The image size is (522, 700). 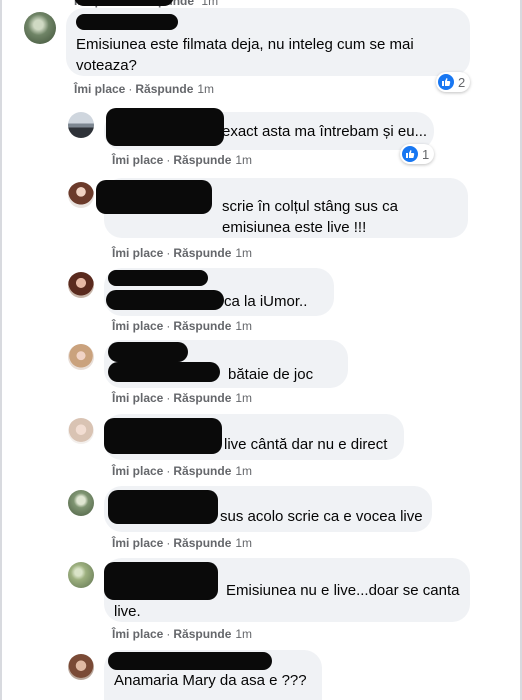 I want to click on comment-text: Anamaria Mary da asa e ???, so click(x=210, y=680).